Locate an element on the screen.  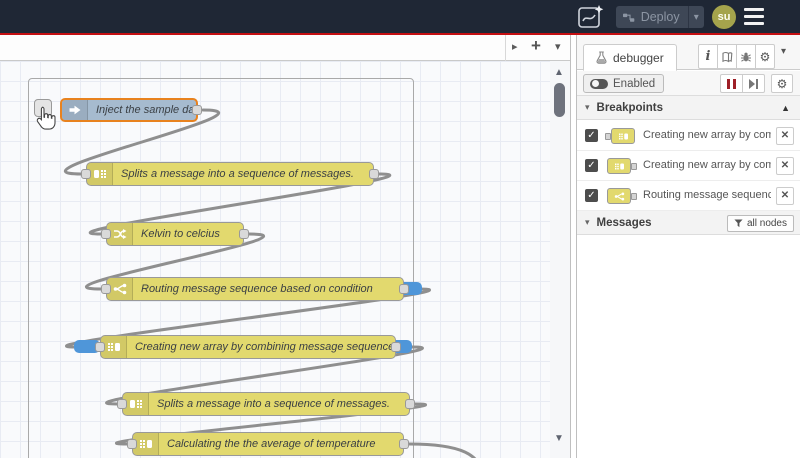
pause-button is located at coordinates (731, 83).